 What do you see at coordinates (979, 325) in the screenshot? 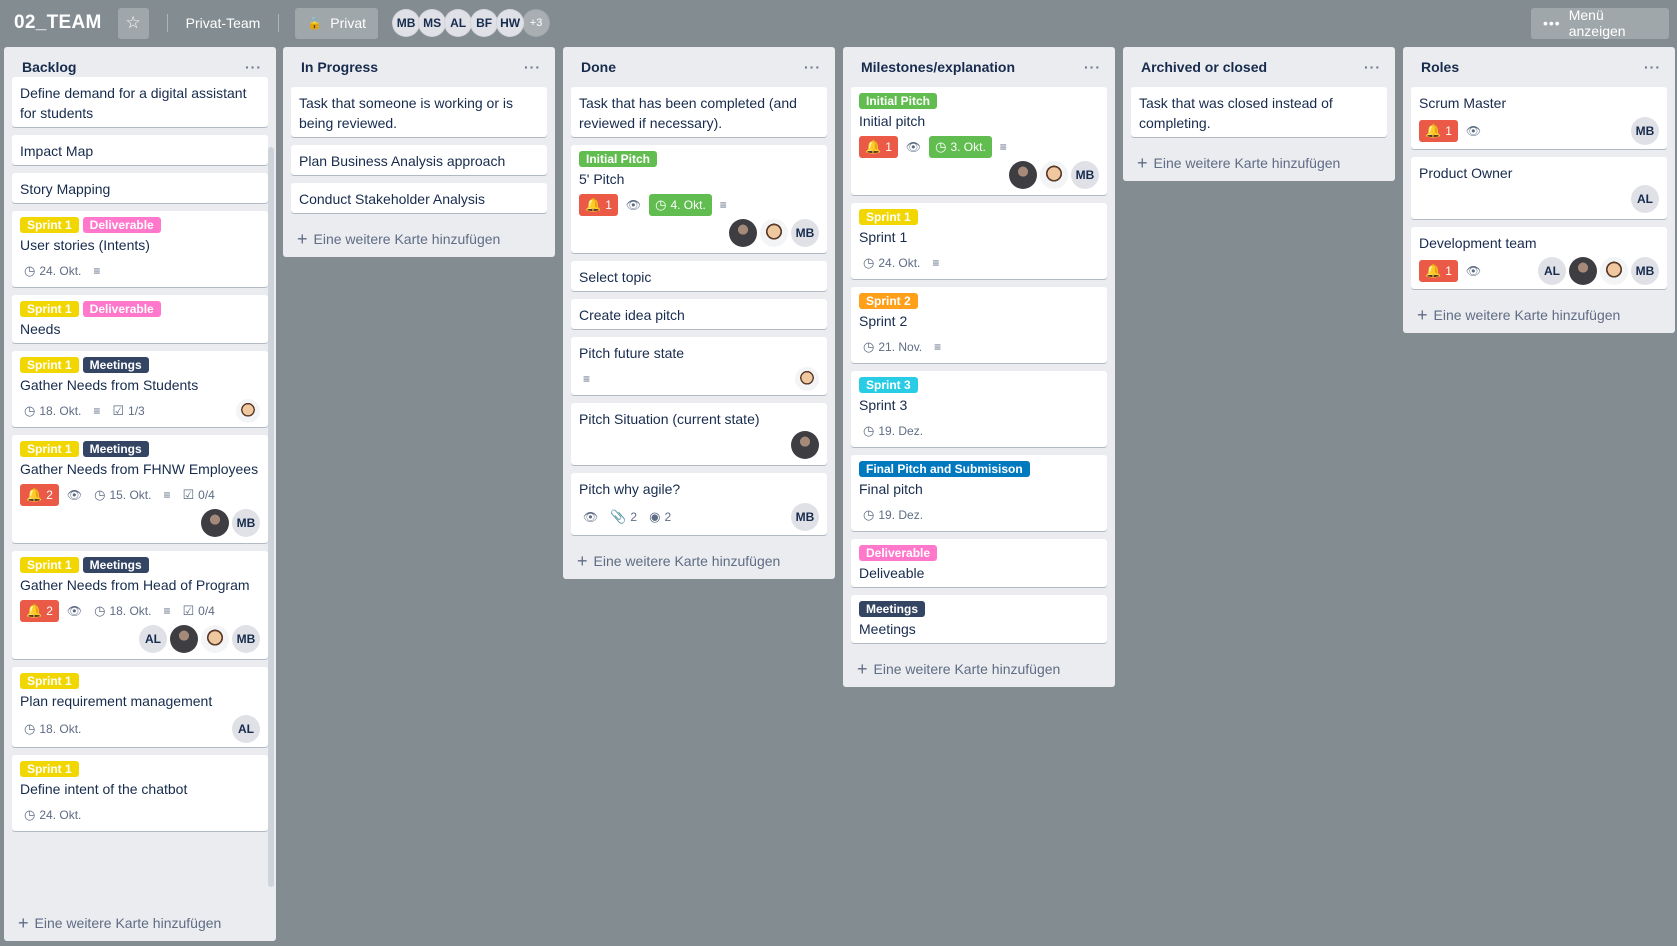
I see `card: Sprint 2 Sprint 2 ◷ 21. Nov. ≡` at bounding box center [979, 325].